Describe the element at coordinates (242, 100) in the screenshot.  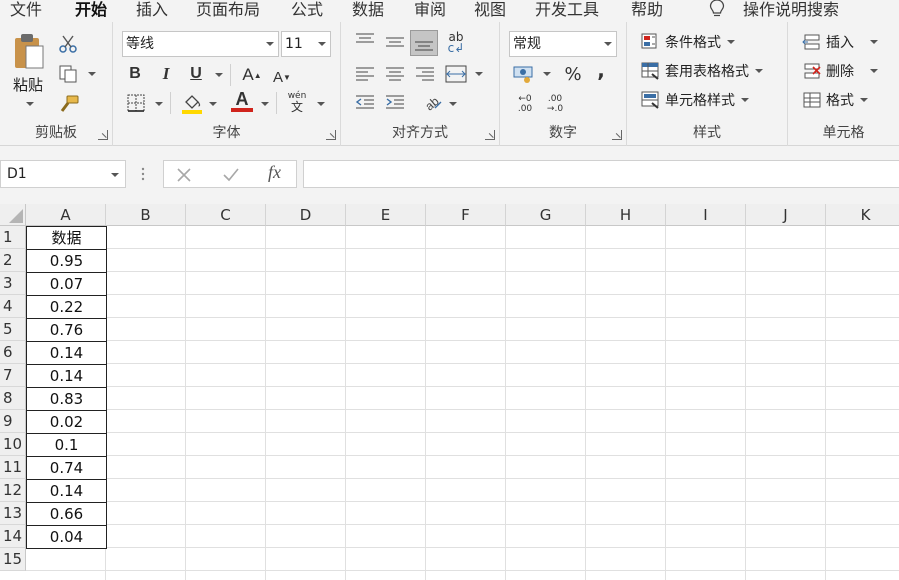
I see `font-color-button: A` at that location.